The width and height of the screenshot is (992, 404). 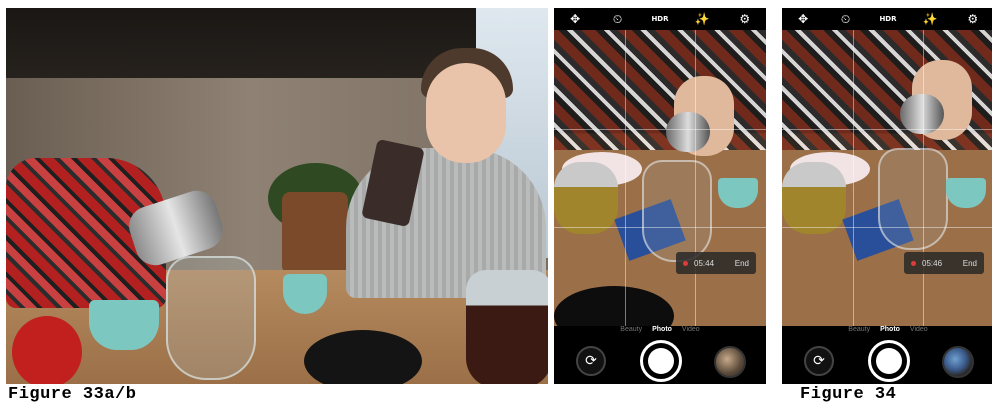 I want to click on chair, so click(x=315, y=233).